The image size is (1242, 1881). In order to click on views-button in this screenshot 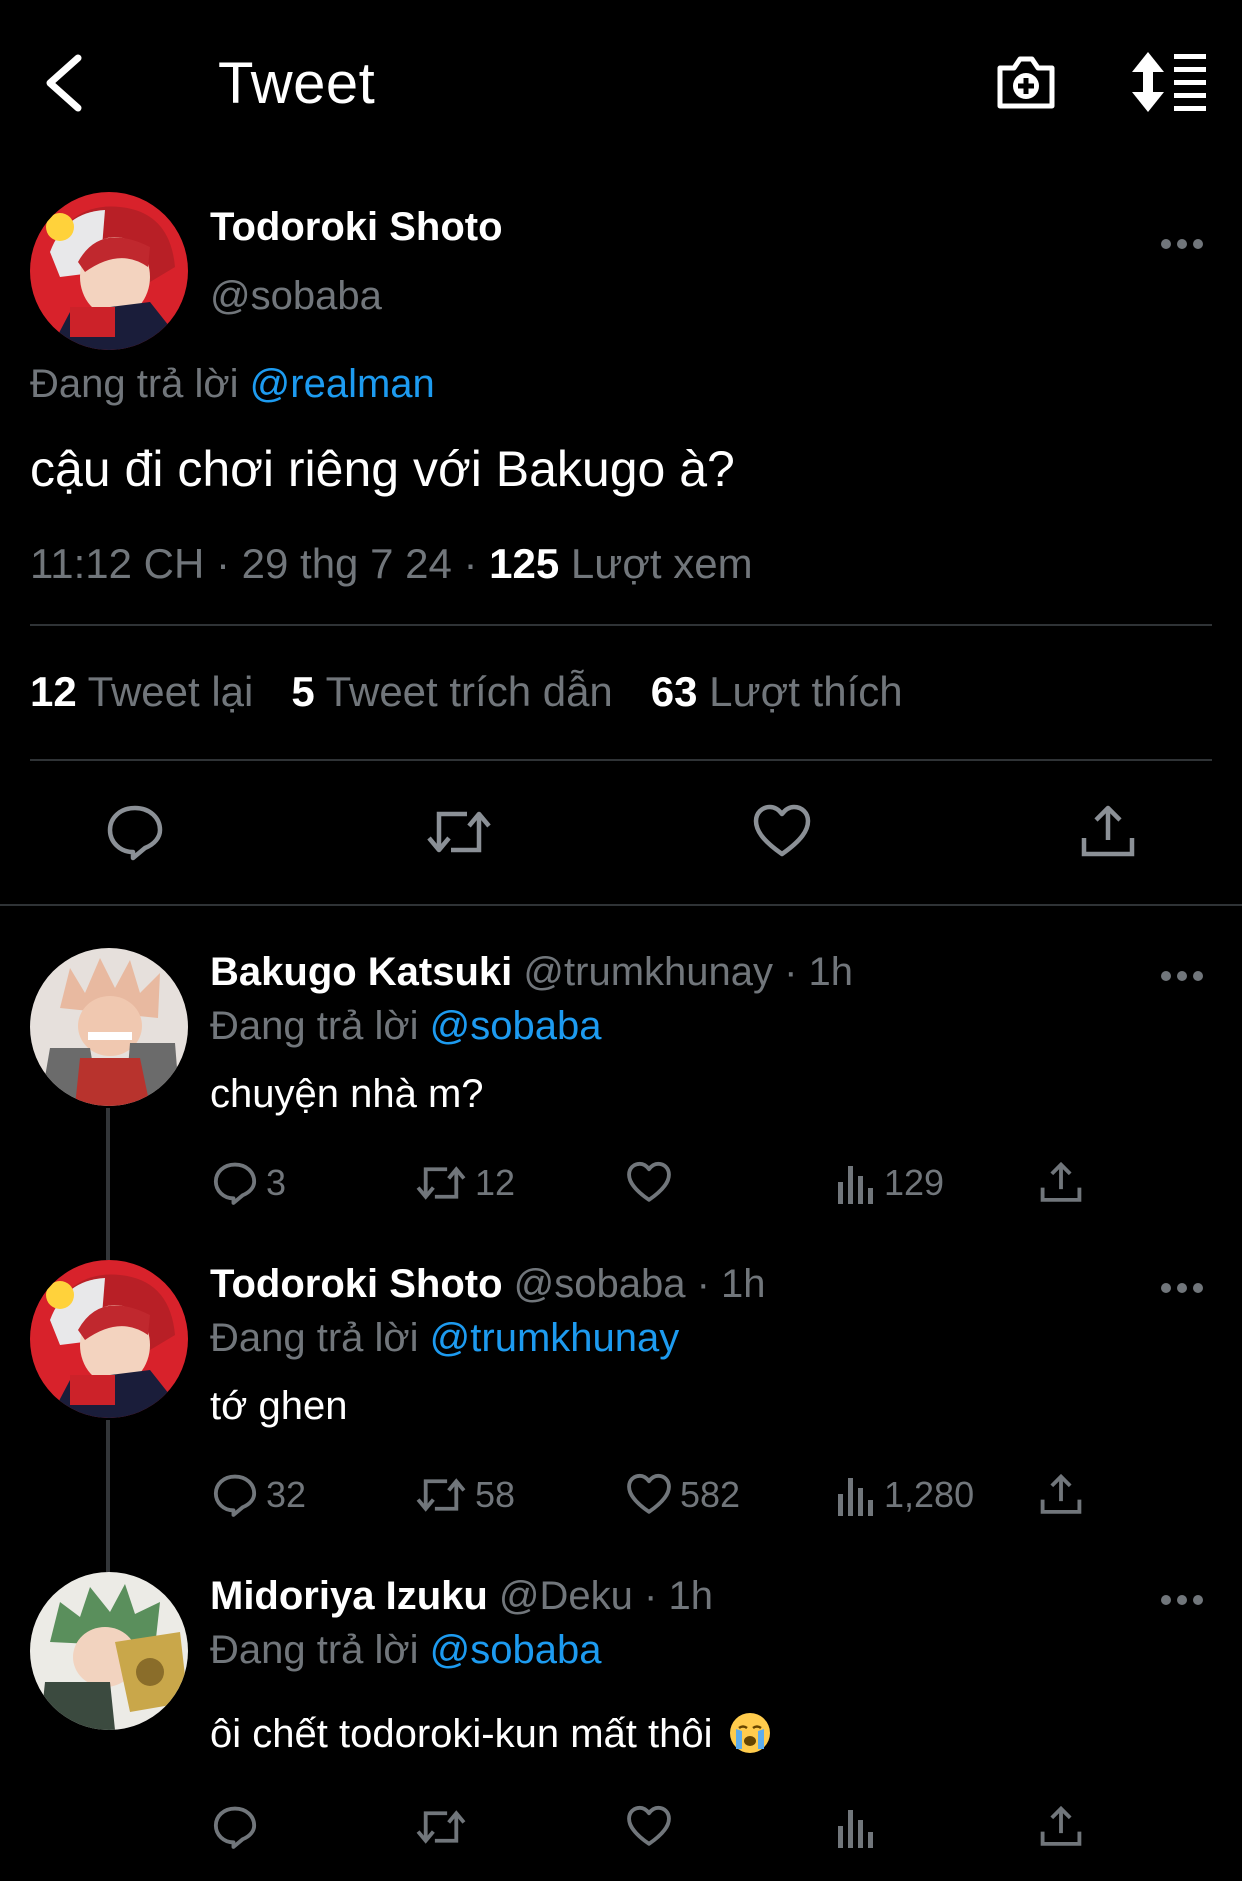, I will do `click(860, 1827)`.